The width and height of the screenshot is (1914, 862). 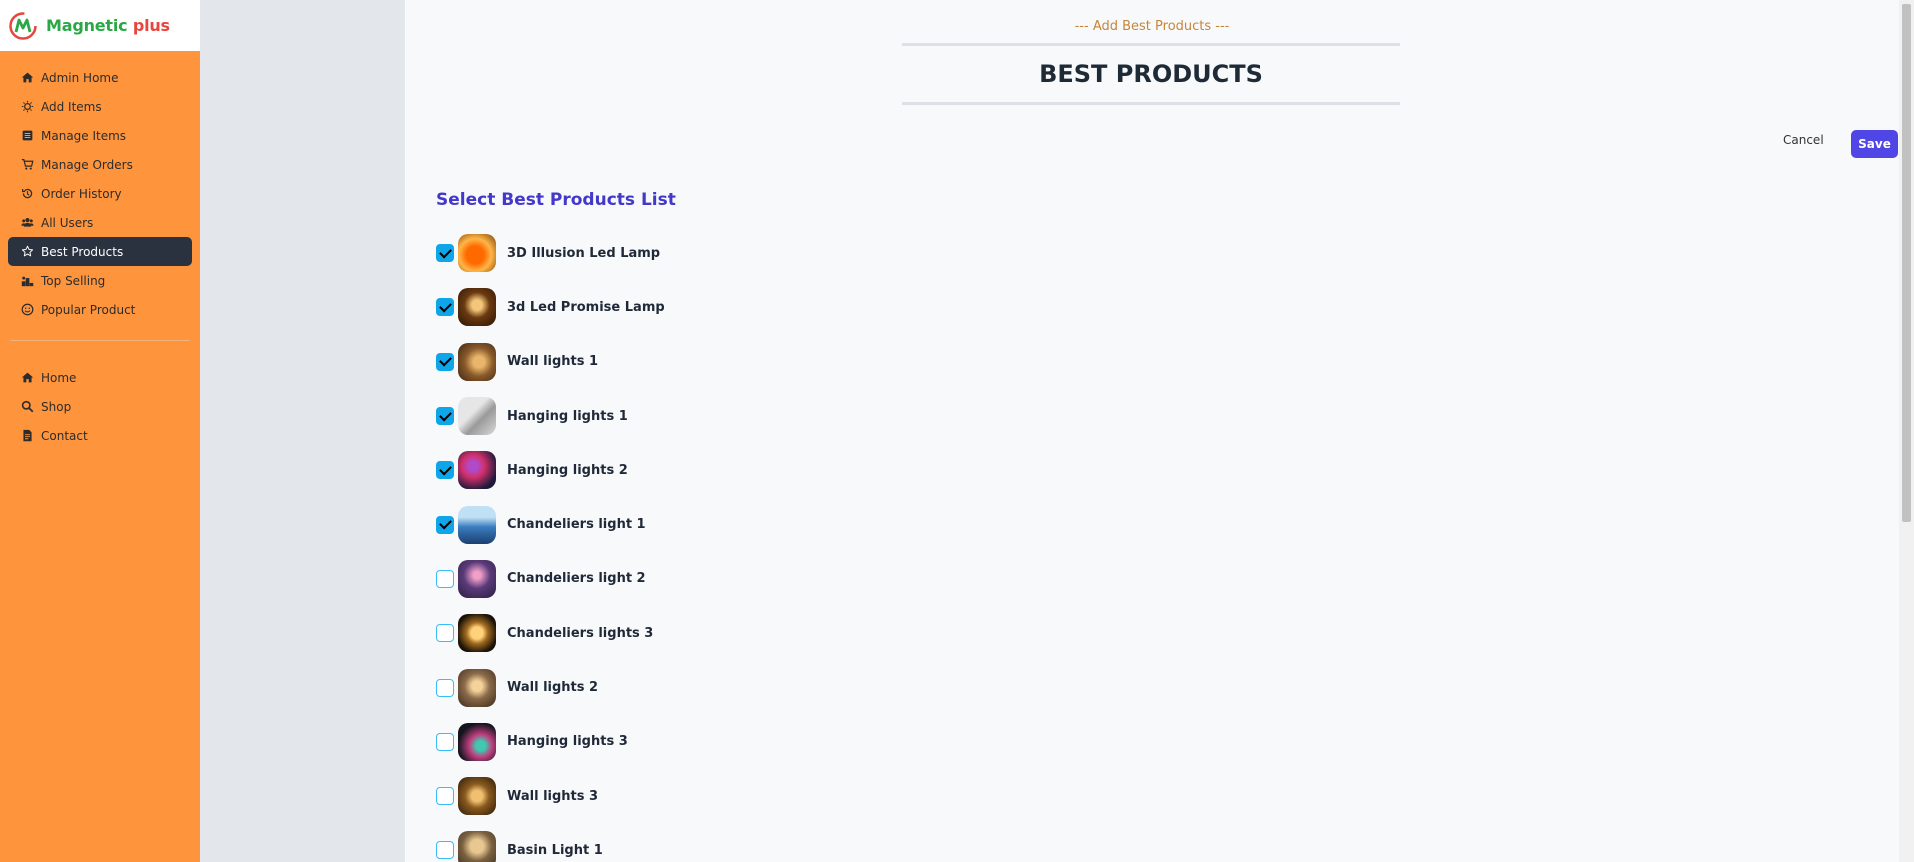 What do you see at coordinates (1803, 140) in the screenshot?
I see `cancel-button: Cancel` at bounding box center [1803, 140].